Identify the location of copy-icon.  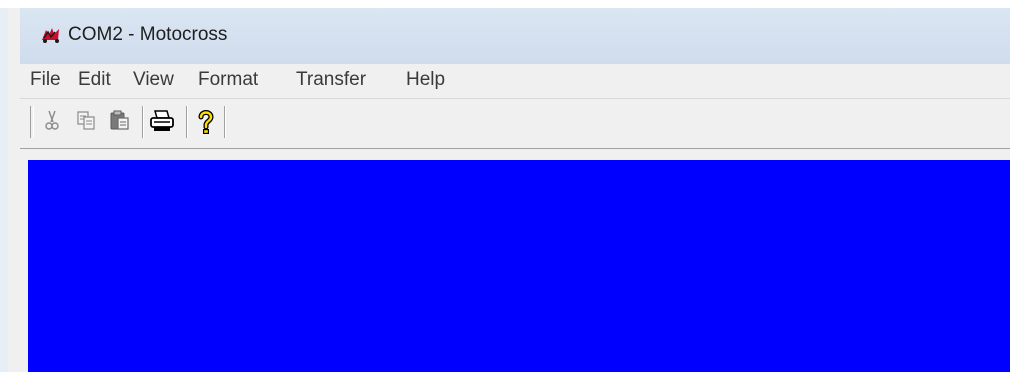
(86, 120).